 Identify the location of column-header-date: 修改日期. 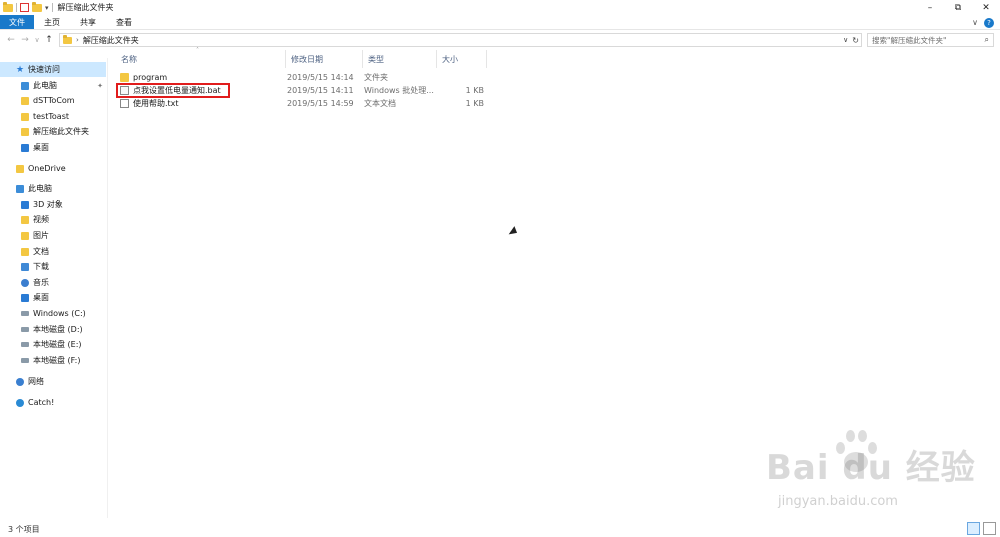
(324, 59).